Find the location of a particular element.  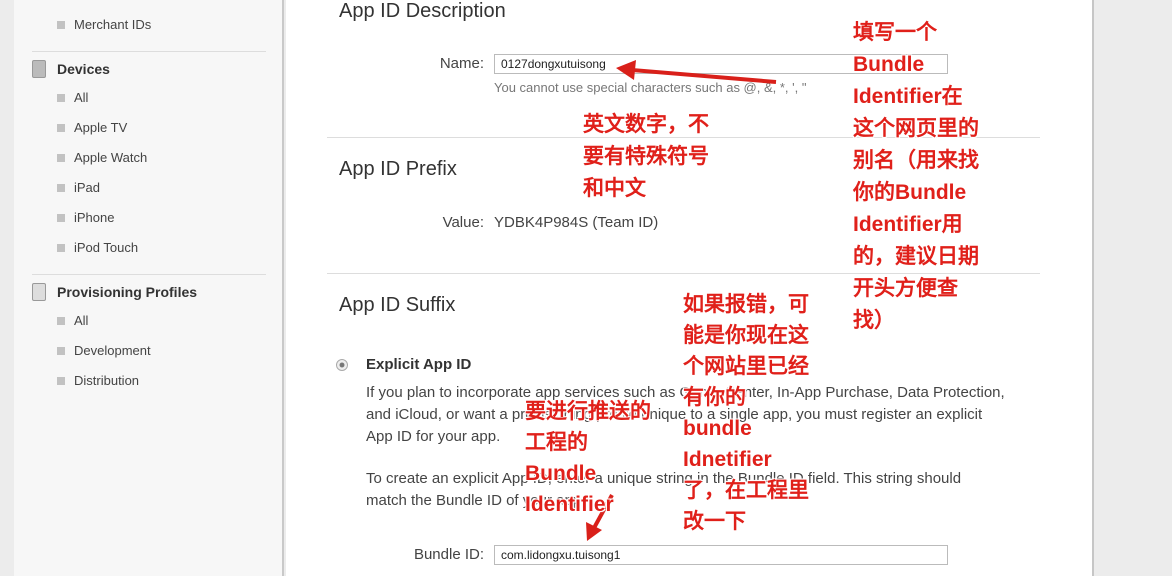

arrow-to-name-icon is located at coordinates (696, 72).